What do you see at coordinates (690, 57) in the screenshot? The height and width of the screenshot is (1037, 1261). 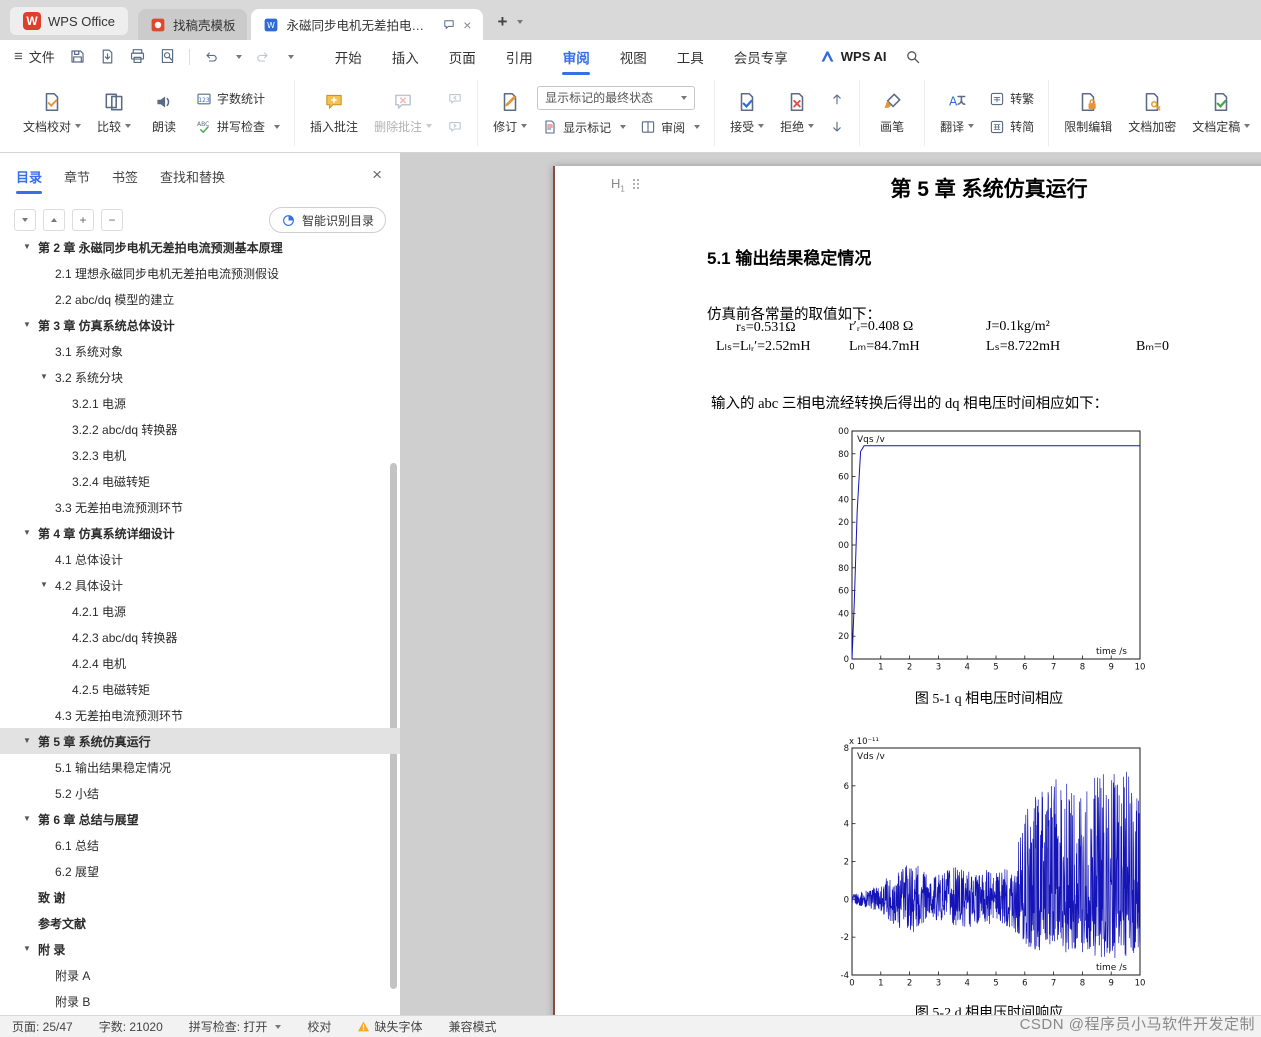 I see `menu-tab-工具: 工具` at bounding box center [690, 57].